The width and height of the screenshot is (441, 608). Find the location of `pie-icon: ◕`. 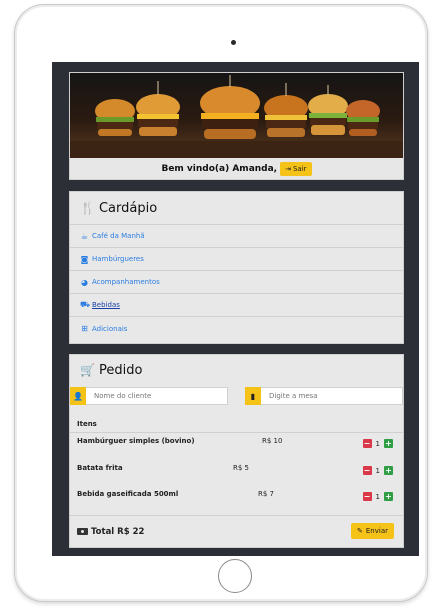

pie-icon: ◕ is located at coordinates (84, 282).